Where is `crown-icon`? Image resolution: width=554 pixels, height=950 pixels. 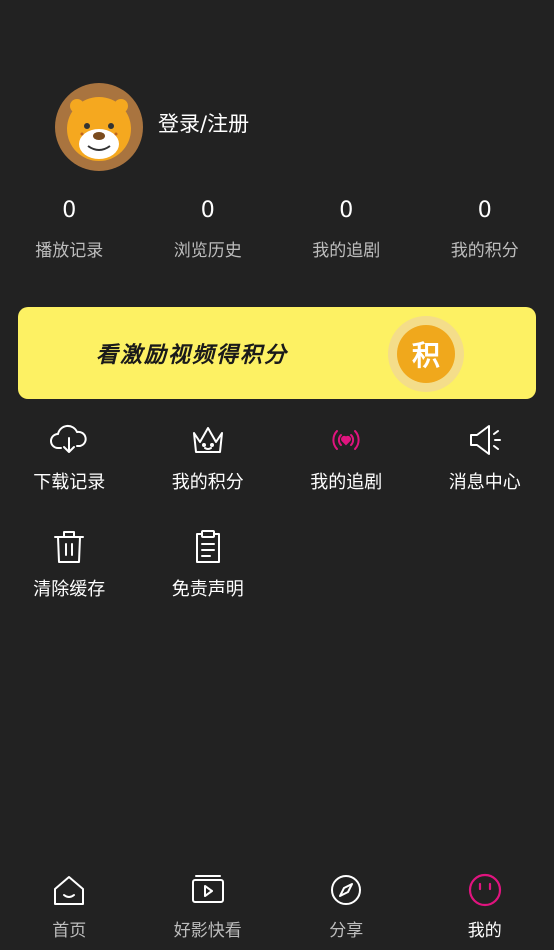 crown-icon is located at coordinates (207, 440).